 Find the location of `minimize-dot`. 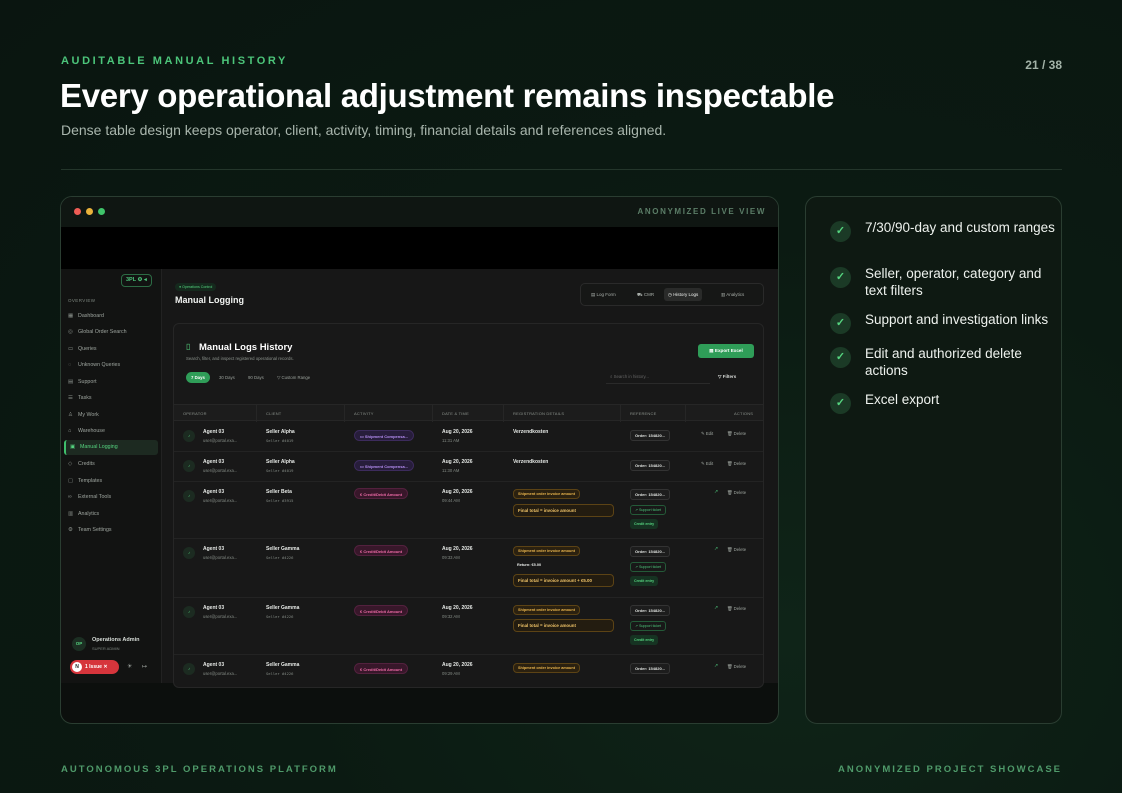

minimize-dot is located at coordinates (89, 211).